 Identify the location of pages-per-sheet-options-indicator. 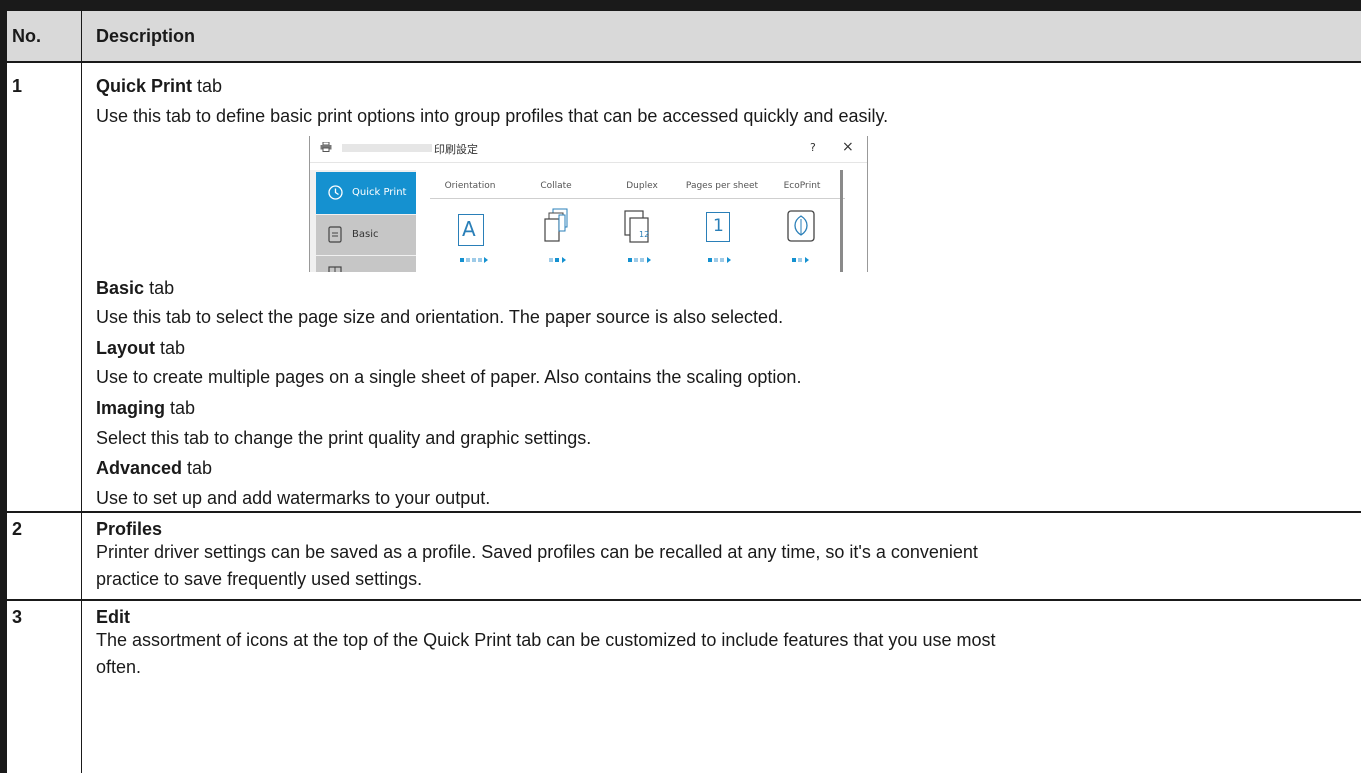
(719, 260).